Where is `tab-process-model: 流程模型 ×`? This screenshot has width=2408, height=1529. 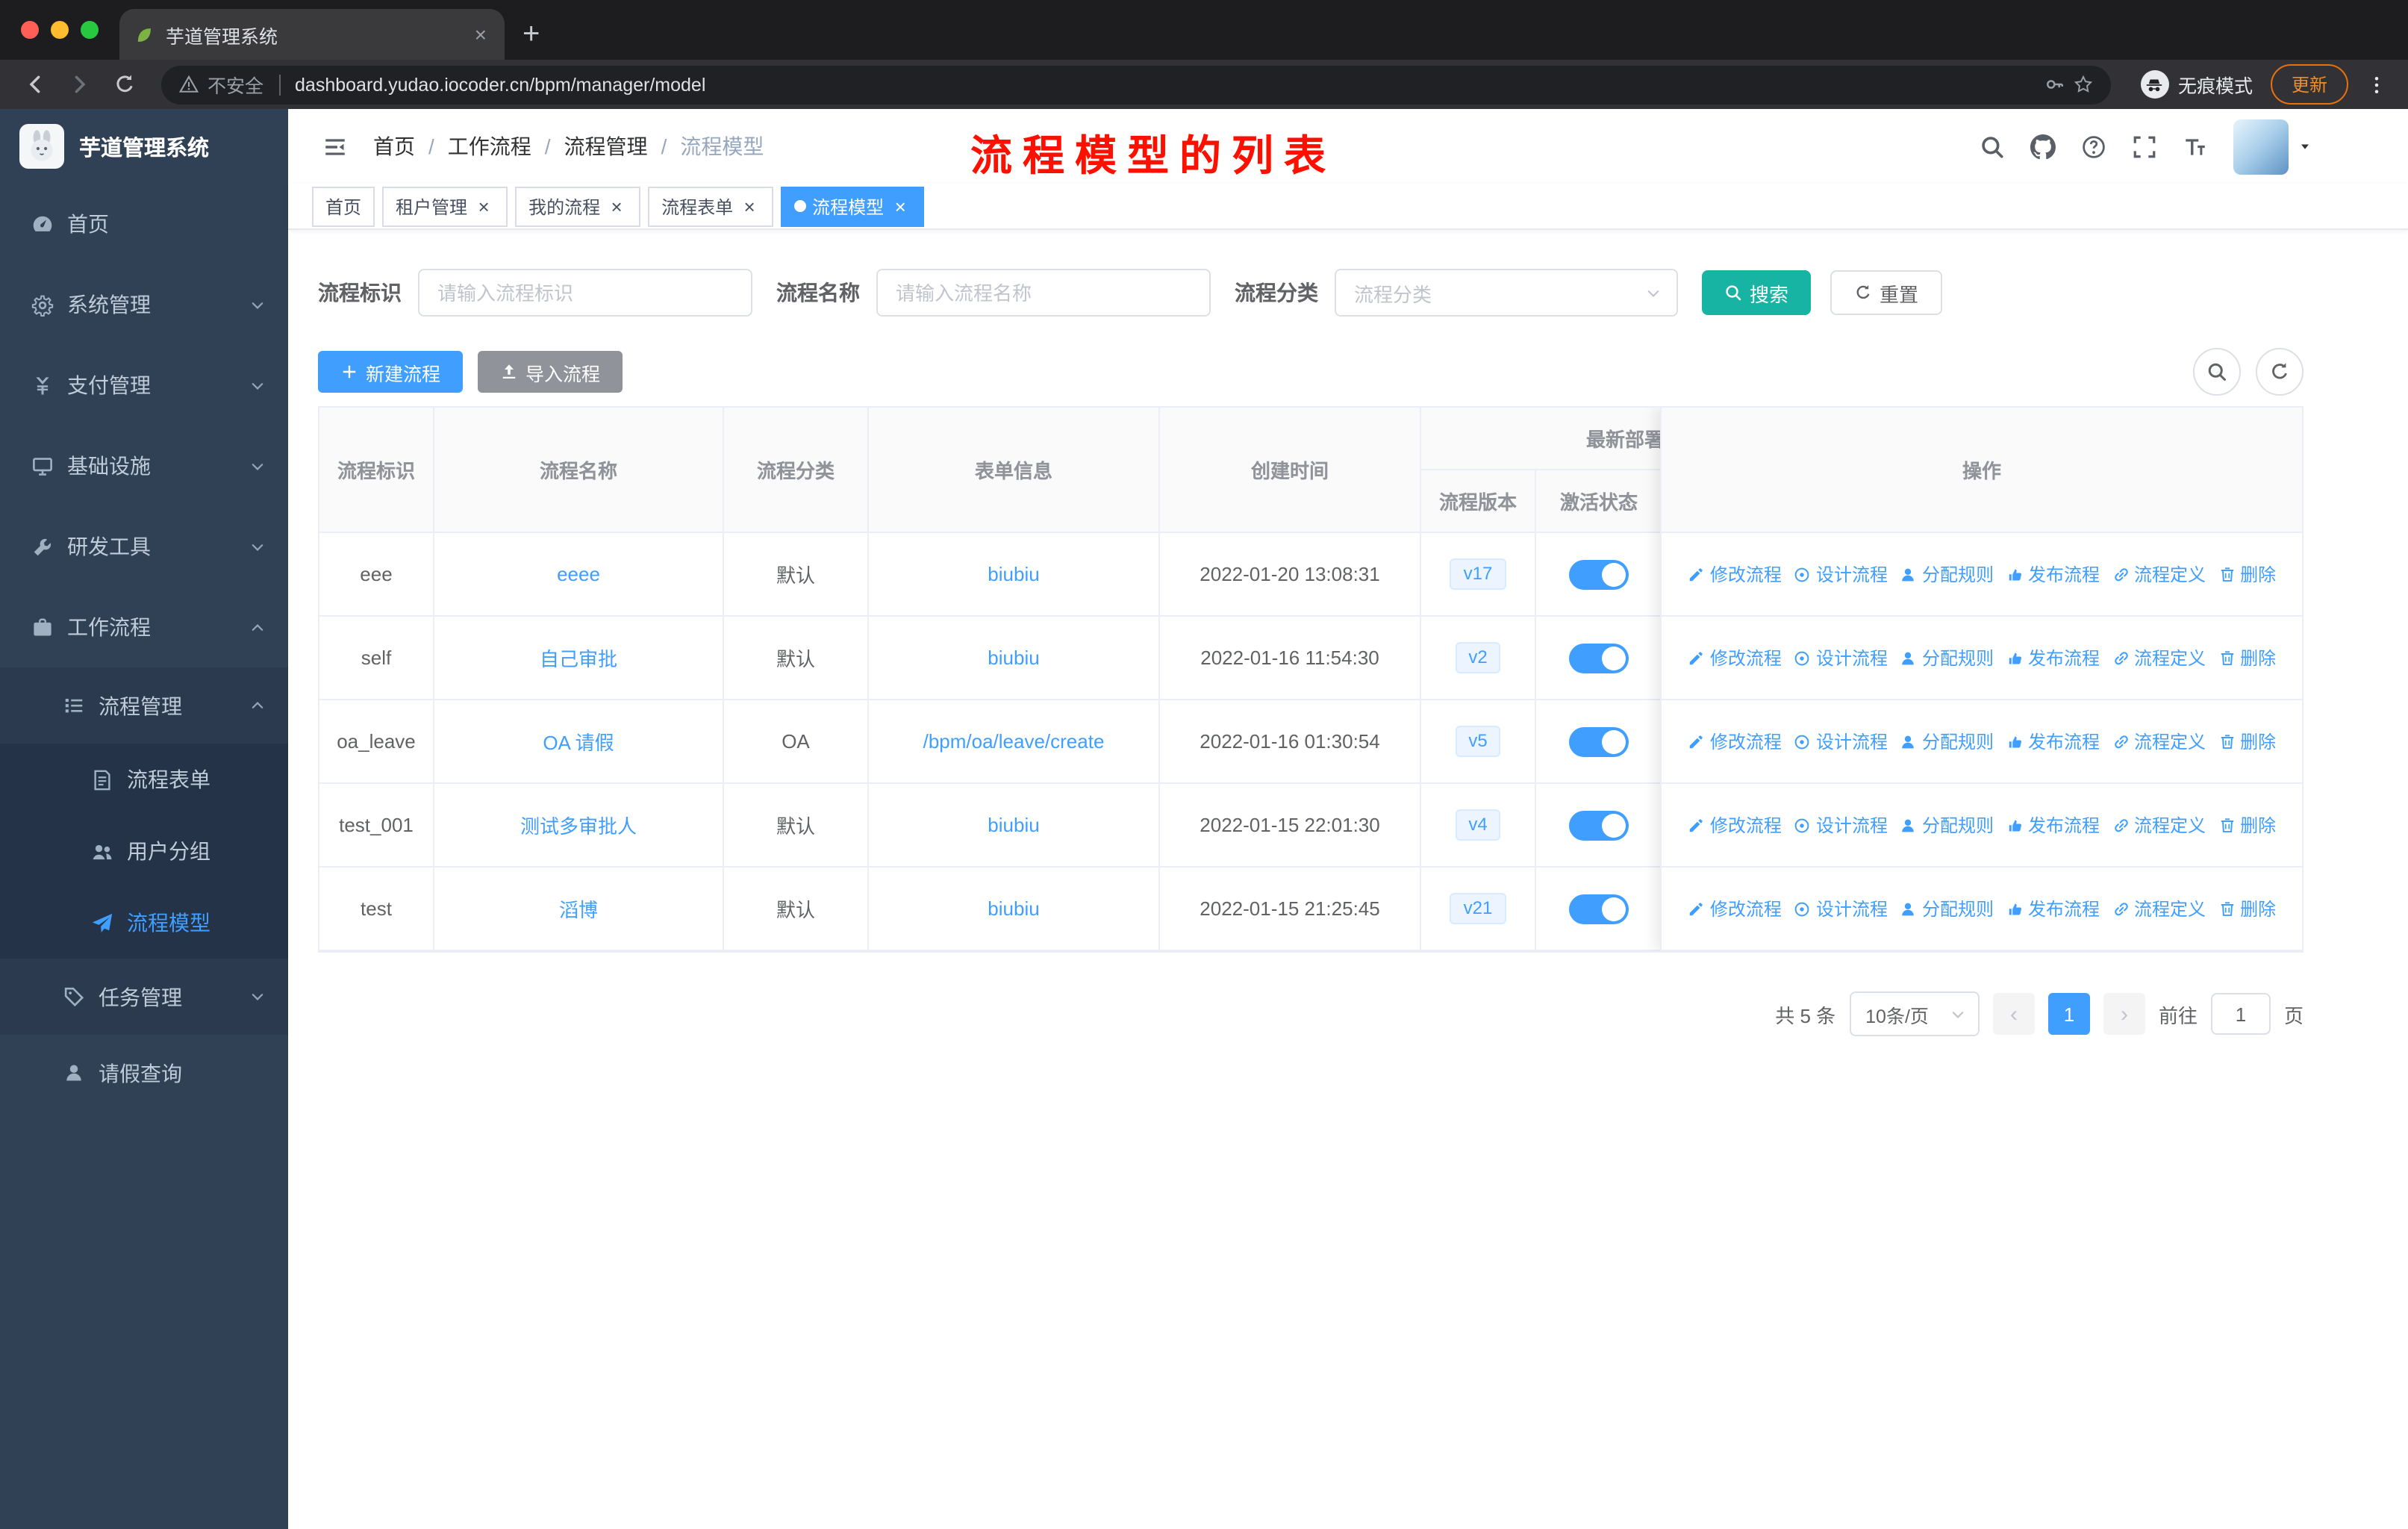 tab-process-model: 流程模型 × is located at coordinates (853, 206).